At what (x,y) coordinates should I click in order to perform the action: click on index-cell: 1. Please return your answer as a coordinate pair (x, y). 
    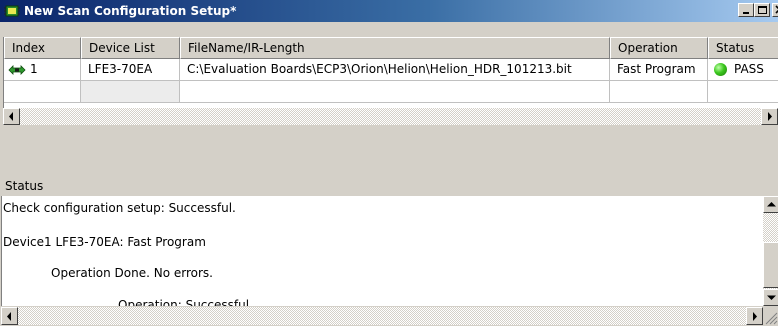
    Looking at the image, I should click on (42, 70).